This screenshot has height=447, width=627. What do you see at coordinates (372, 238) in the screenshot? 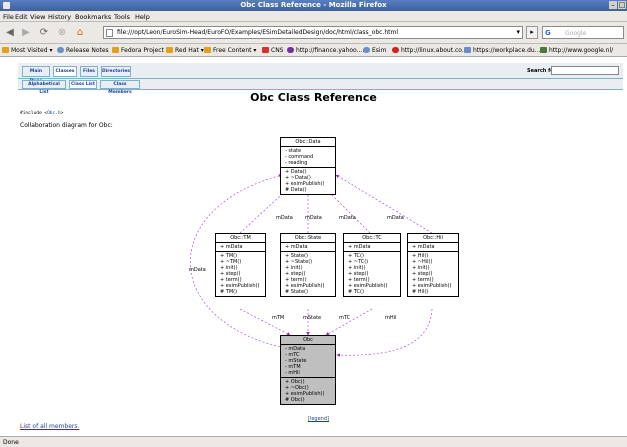
I see `class-name: Obc::TC` at bounding box center [372, 238].